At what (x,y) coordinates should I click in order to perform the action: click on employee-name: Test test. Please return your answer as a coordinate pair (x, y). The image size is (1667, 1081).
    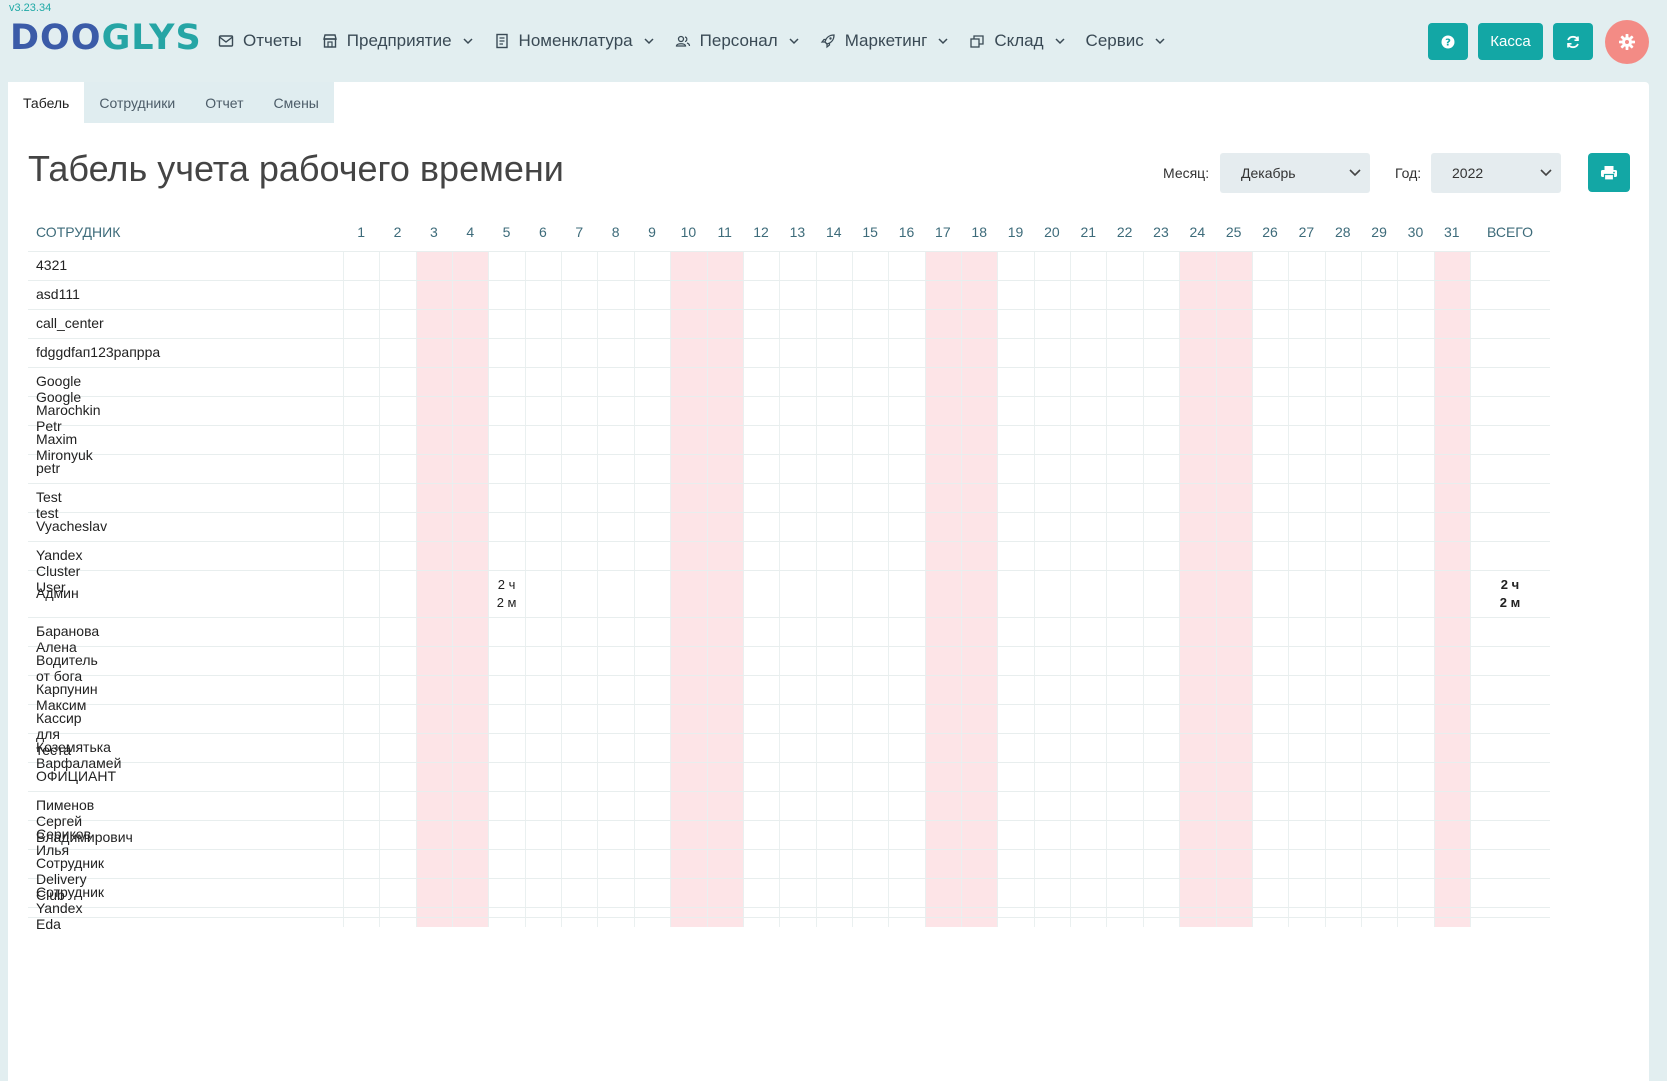
    Looking at the image, I should click on (49, 505).